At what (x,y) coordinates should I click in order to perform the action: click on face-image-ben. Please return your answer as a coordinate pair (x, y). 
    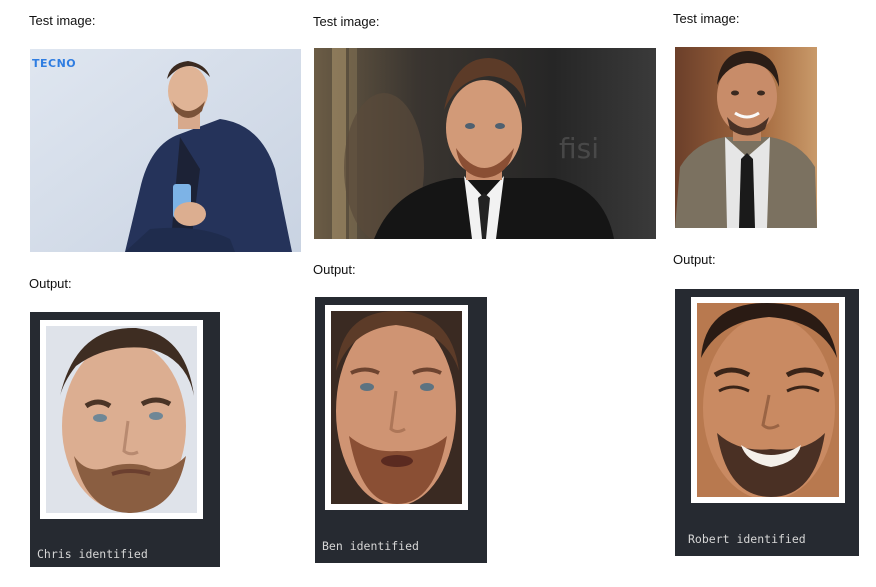
    Looking at the image, I should click on (396, 407).